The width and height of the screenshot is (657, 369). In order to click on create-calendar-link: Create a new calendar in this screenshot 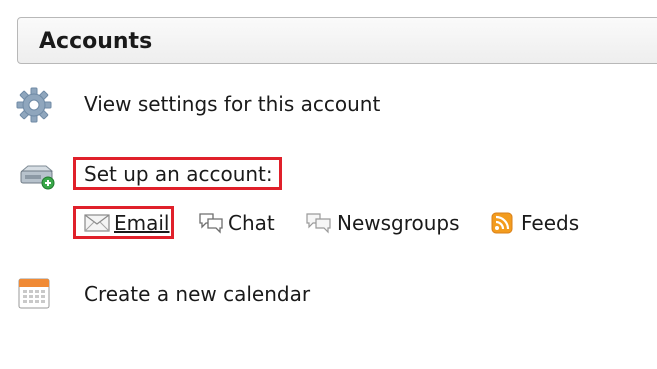, I will do `click(197, 294)`.